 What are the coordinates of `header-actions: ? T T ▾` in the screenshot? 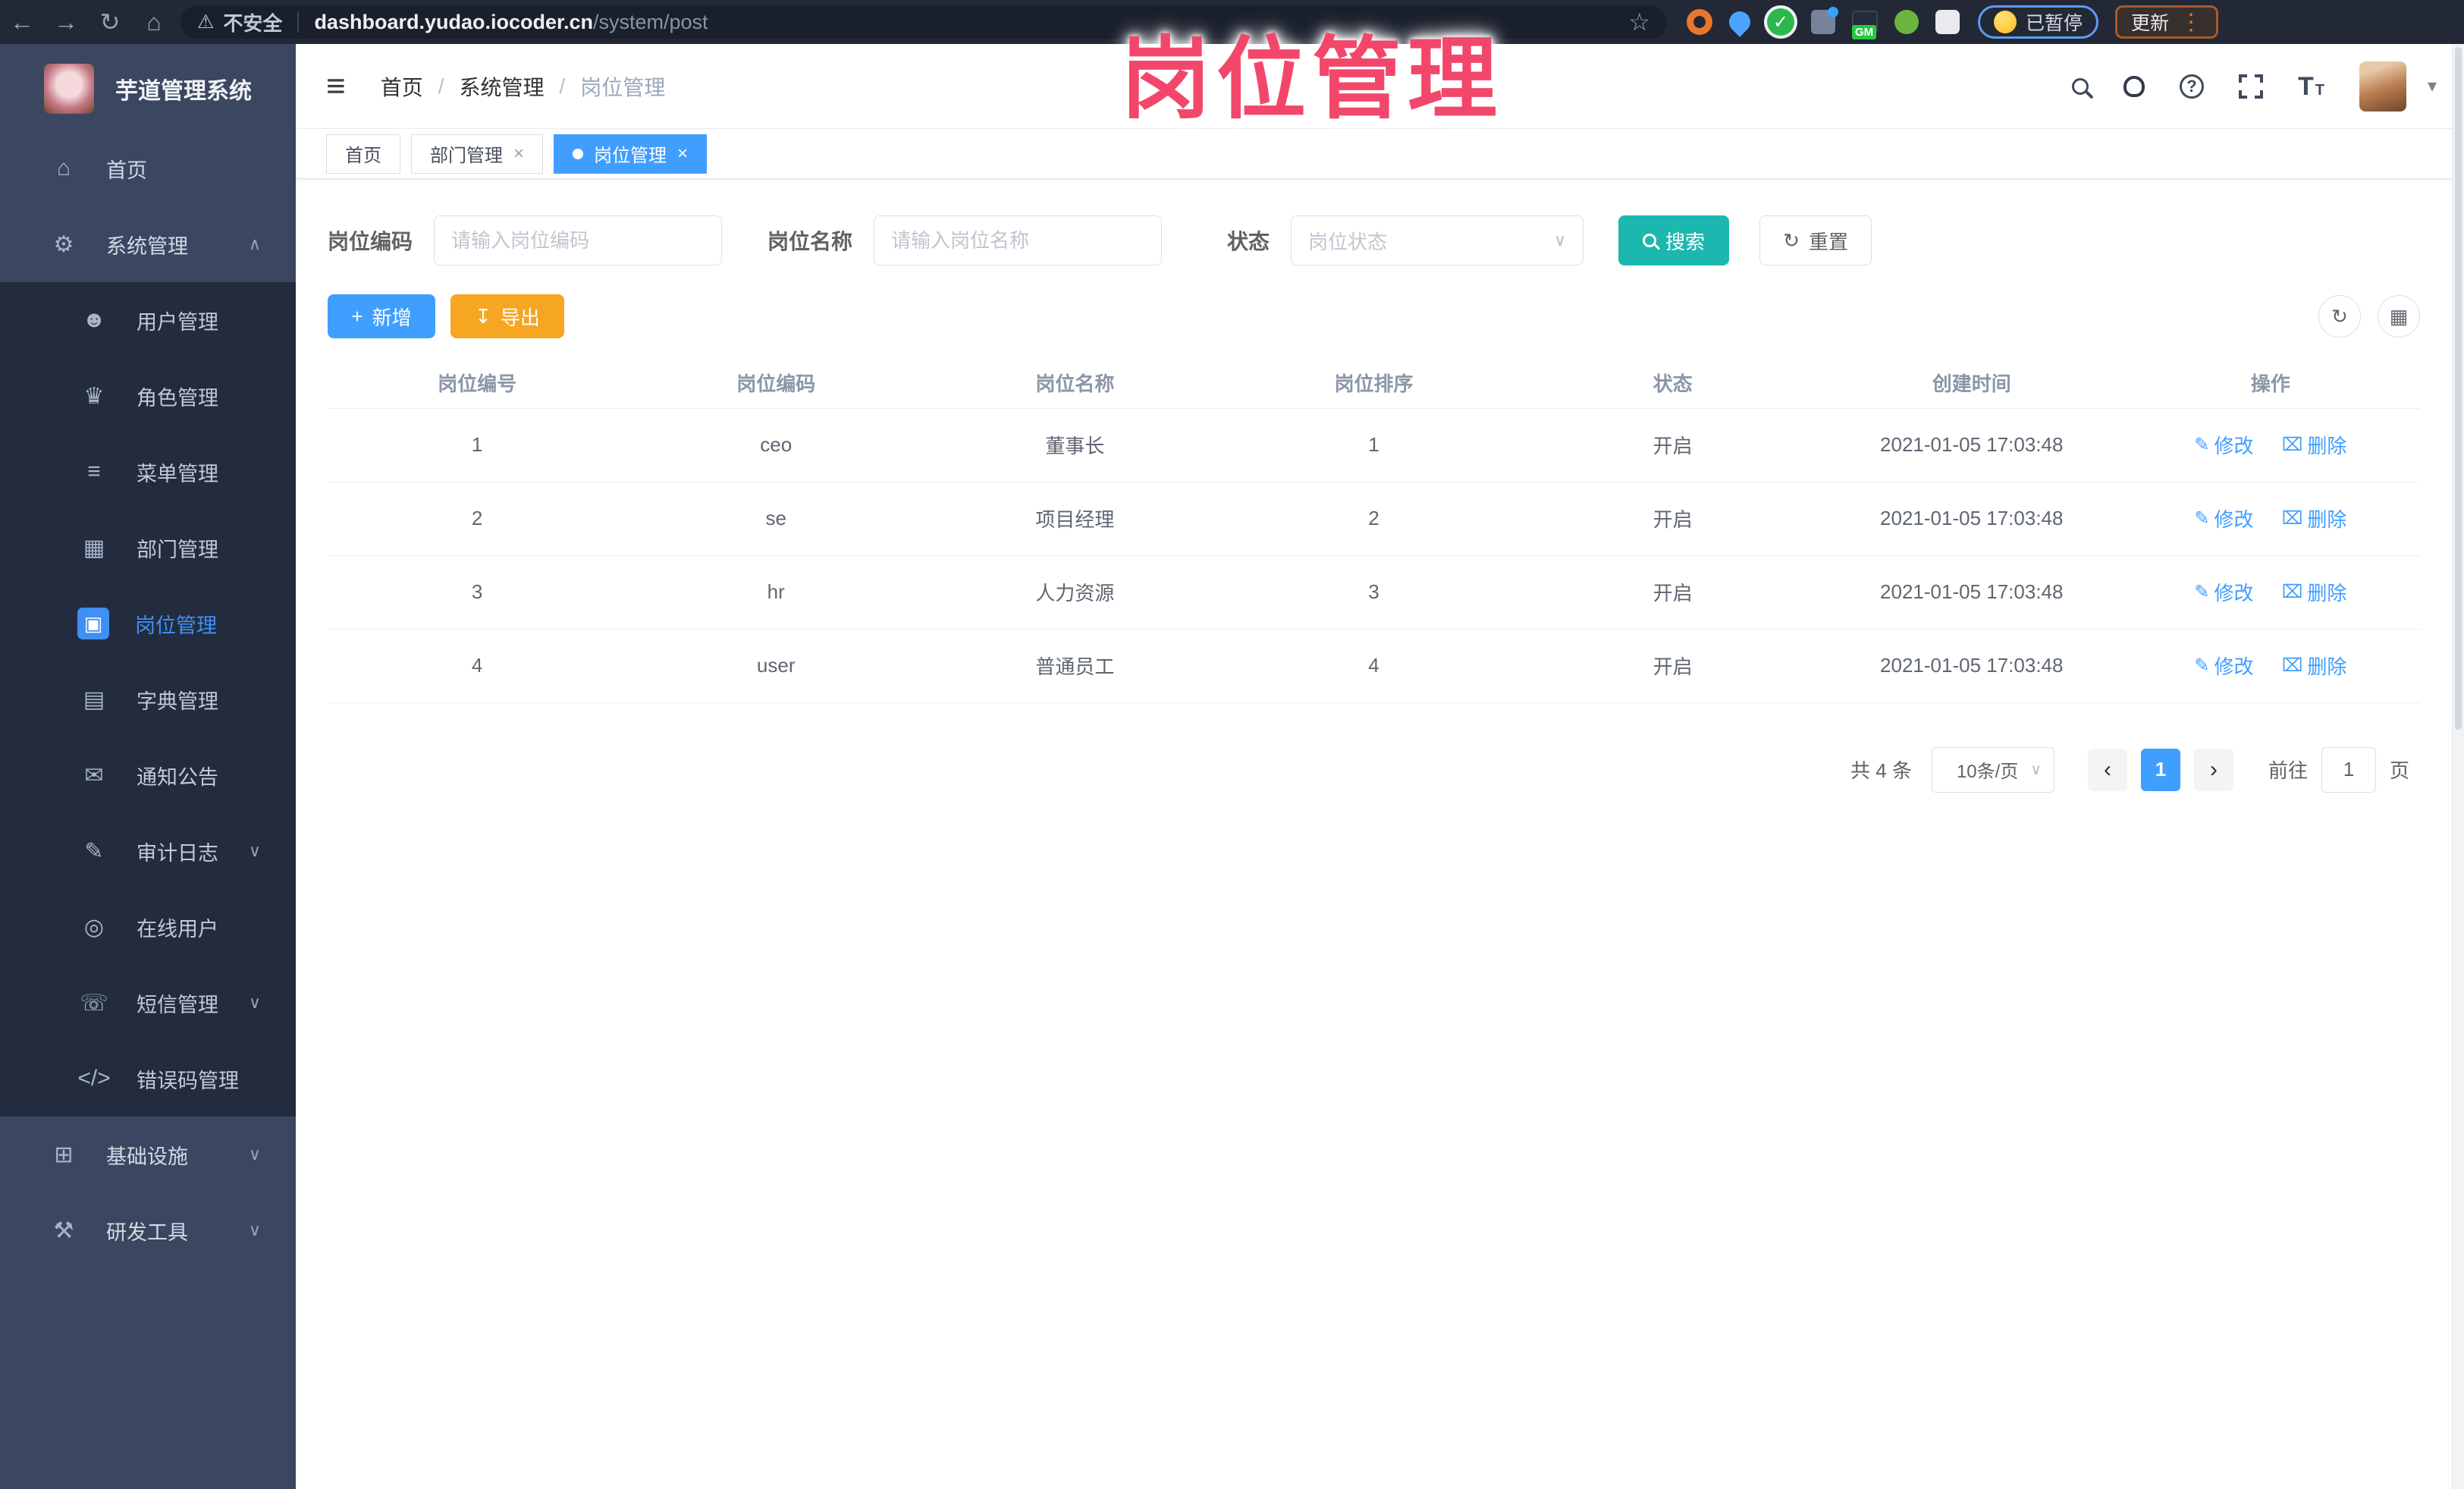 It's located at (2254, 86).